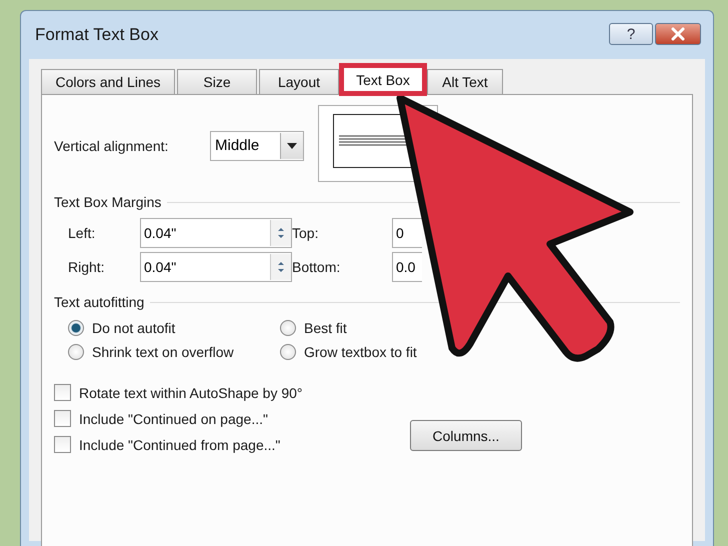 This screenshot has width=728, height=546. I want to click on vertical-alignment-label: Vertical alignment:, so click(112, 146).